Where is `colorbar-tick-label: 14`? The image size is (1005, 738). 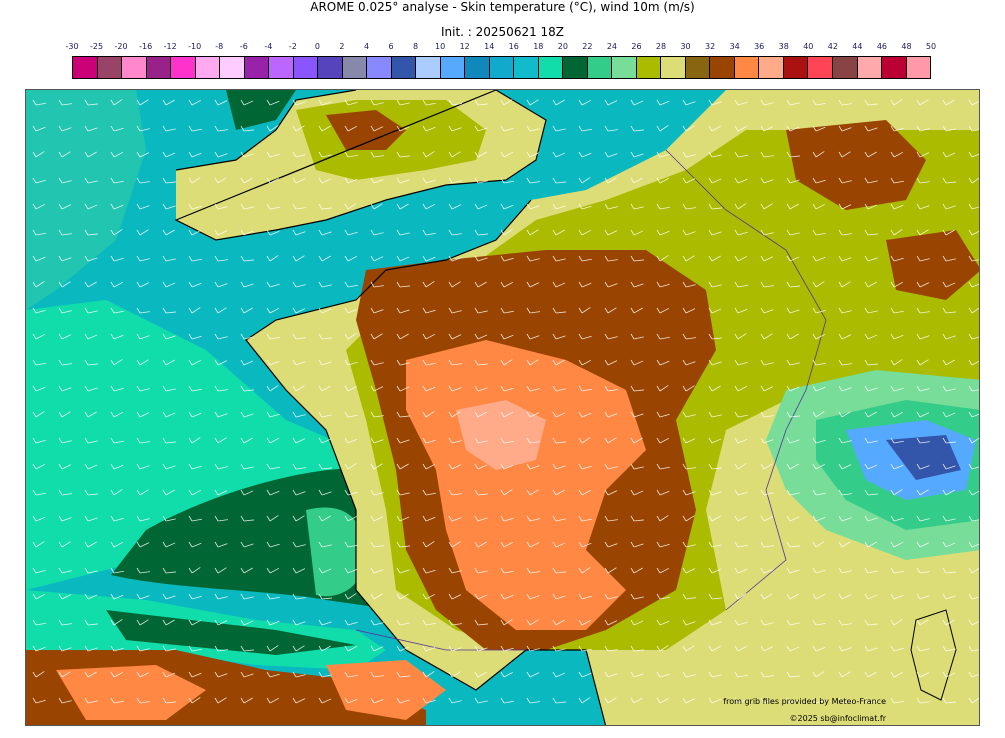 colorbar-tick-label: 14 is located at coordinates (489, 46).